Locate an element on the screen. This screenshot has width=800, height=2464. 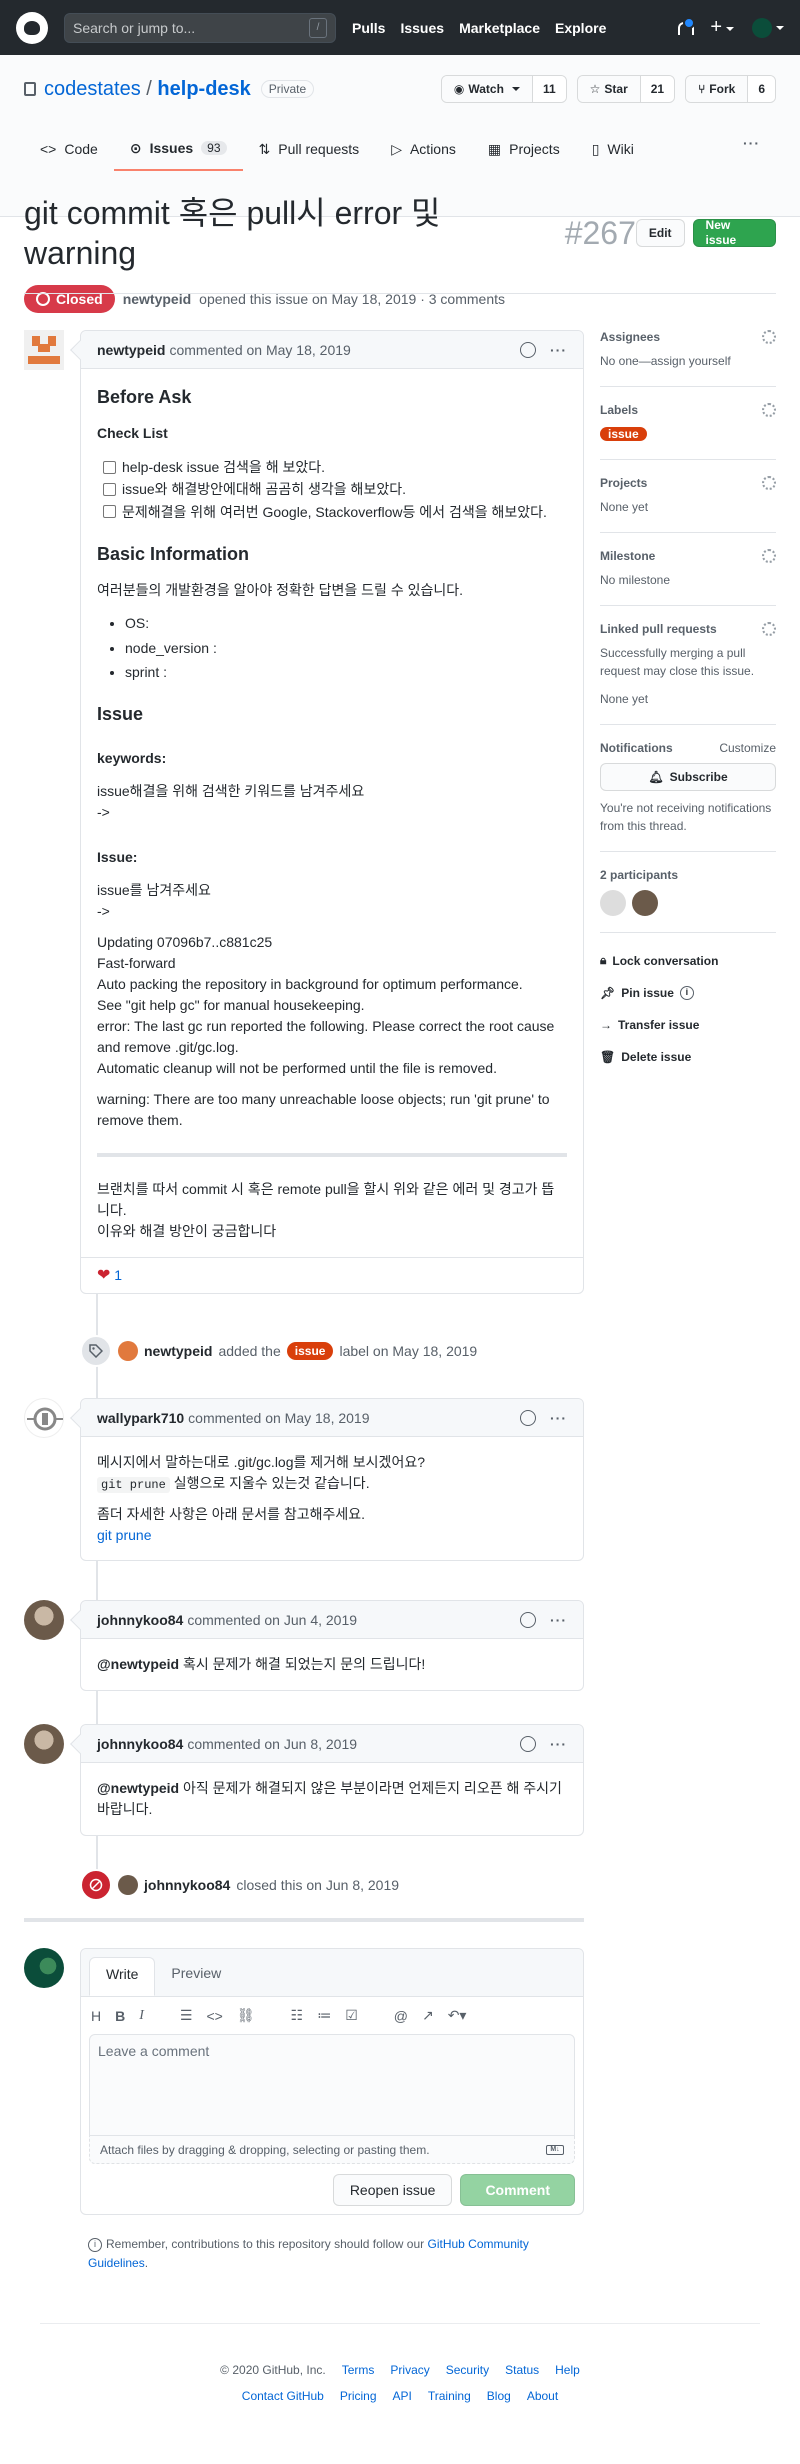
italic-icon: I is located at coordinates (141, 2016).